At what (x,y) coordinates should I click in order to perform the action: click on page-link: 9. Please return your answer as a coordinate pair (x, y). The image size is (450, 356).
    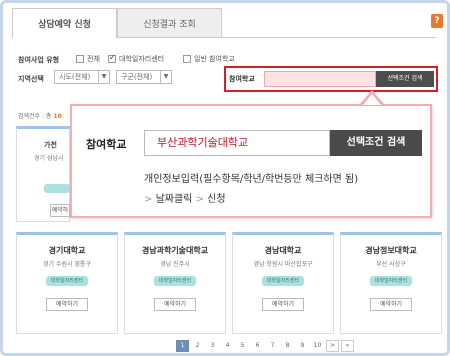
    Looking at the image, I should click on (302, 346).